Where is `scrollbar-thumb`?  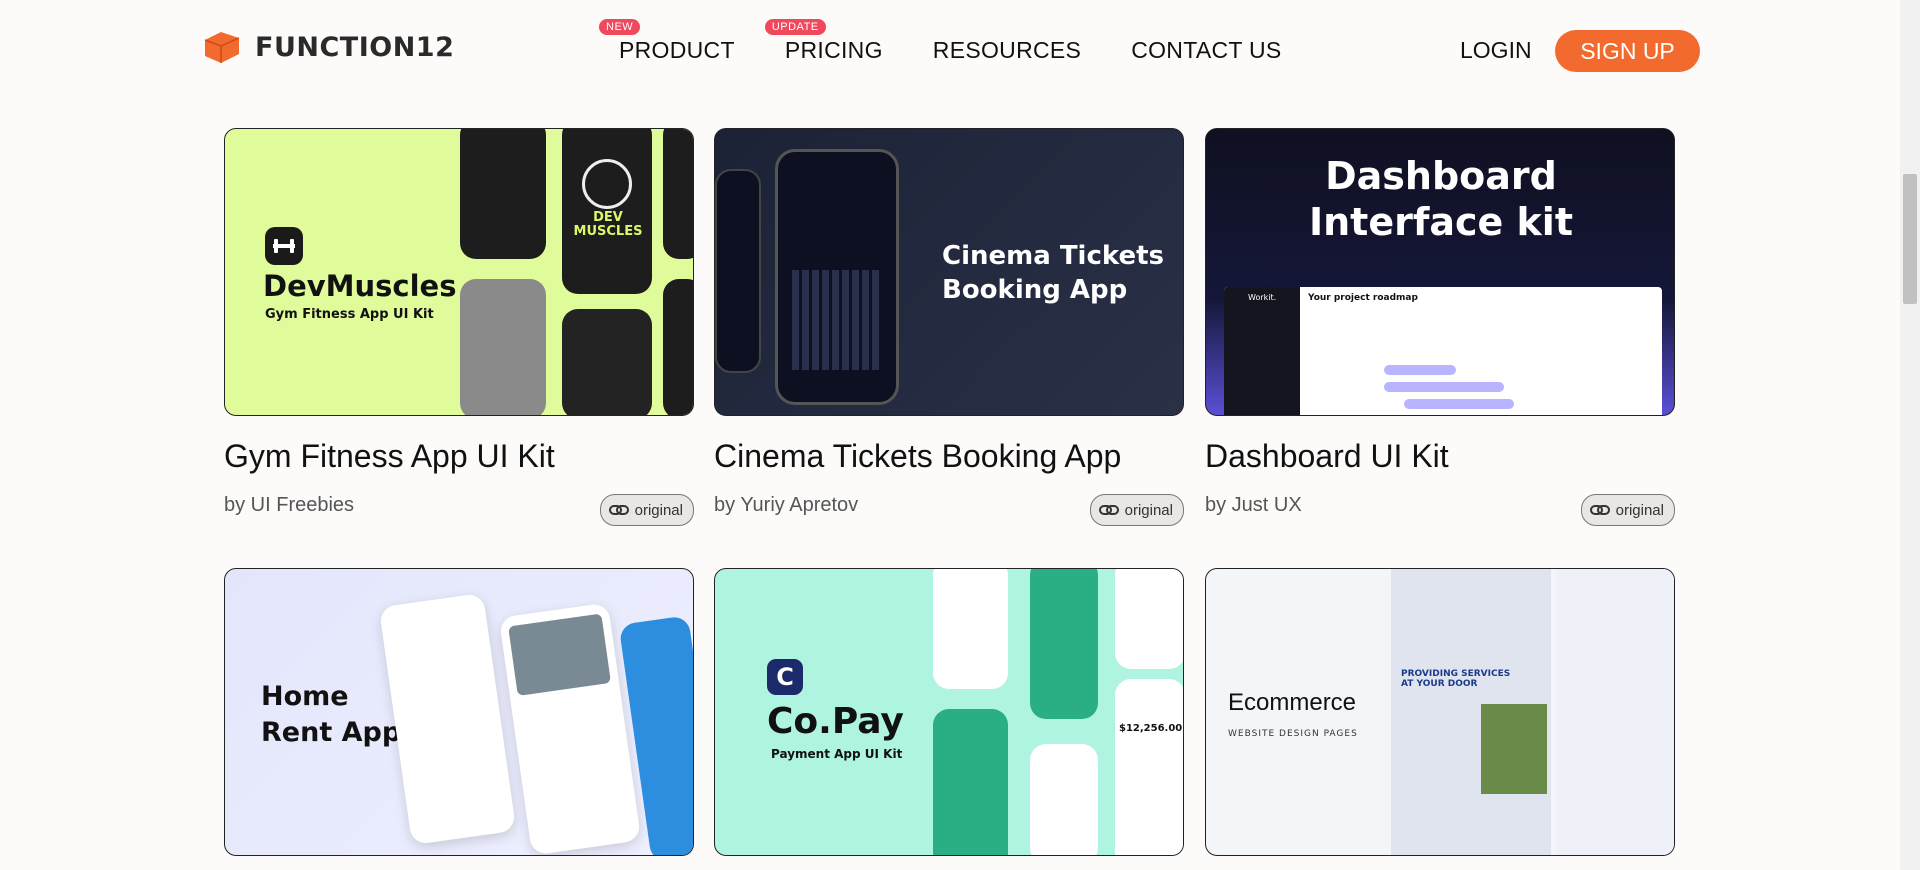 scrollbar-thumb is located at coordinates (1910, 239).